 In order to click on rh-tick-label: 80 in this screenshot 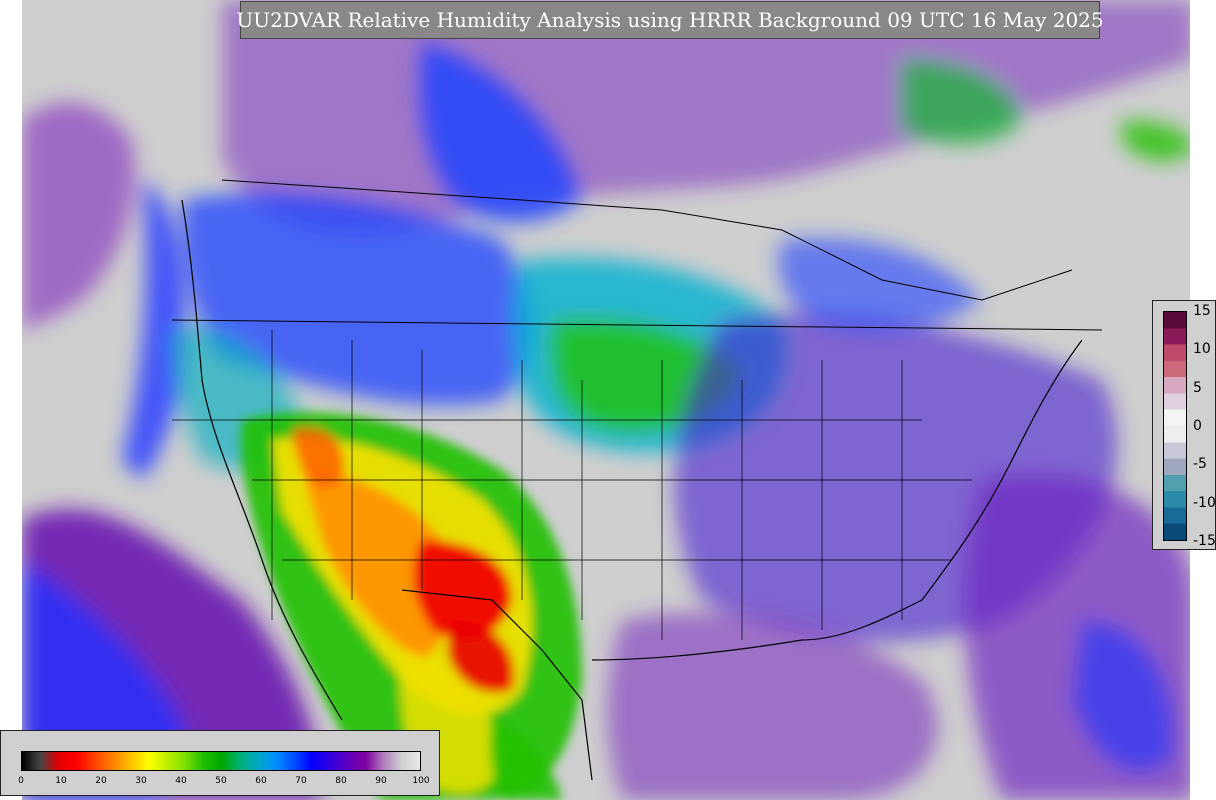, I will do `click(341, 781)`.